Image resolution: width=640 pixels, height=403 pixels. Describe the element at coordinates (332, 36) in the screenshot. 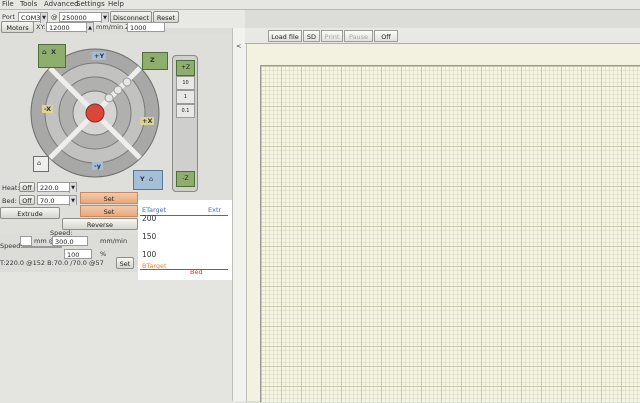

I see `print-button: Print` at that location.